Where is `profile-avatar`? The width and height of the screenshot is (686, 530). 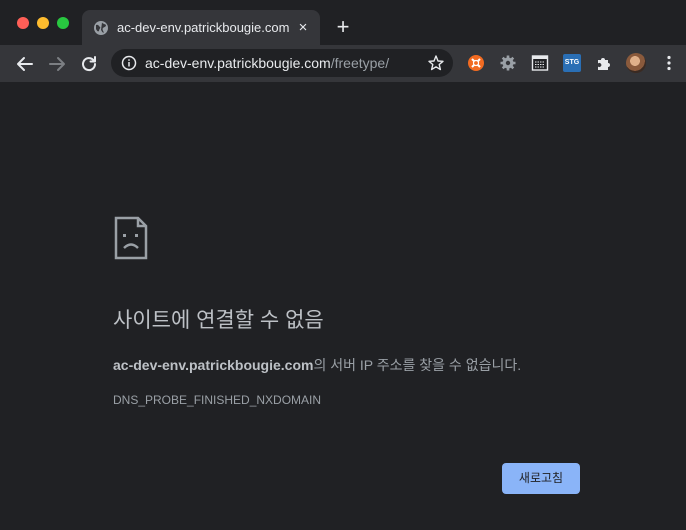 profile-avatar is located at coordinates (636, 63).